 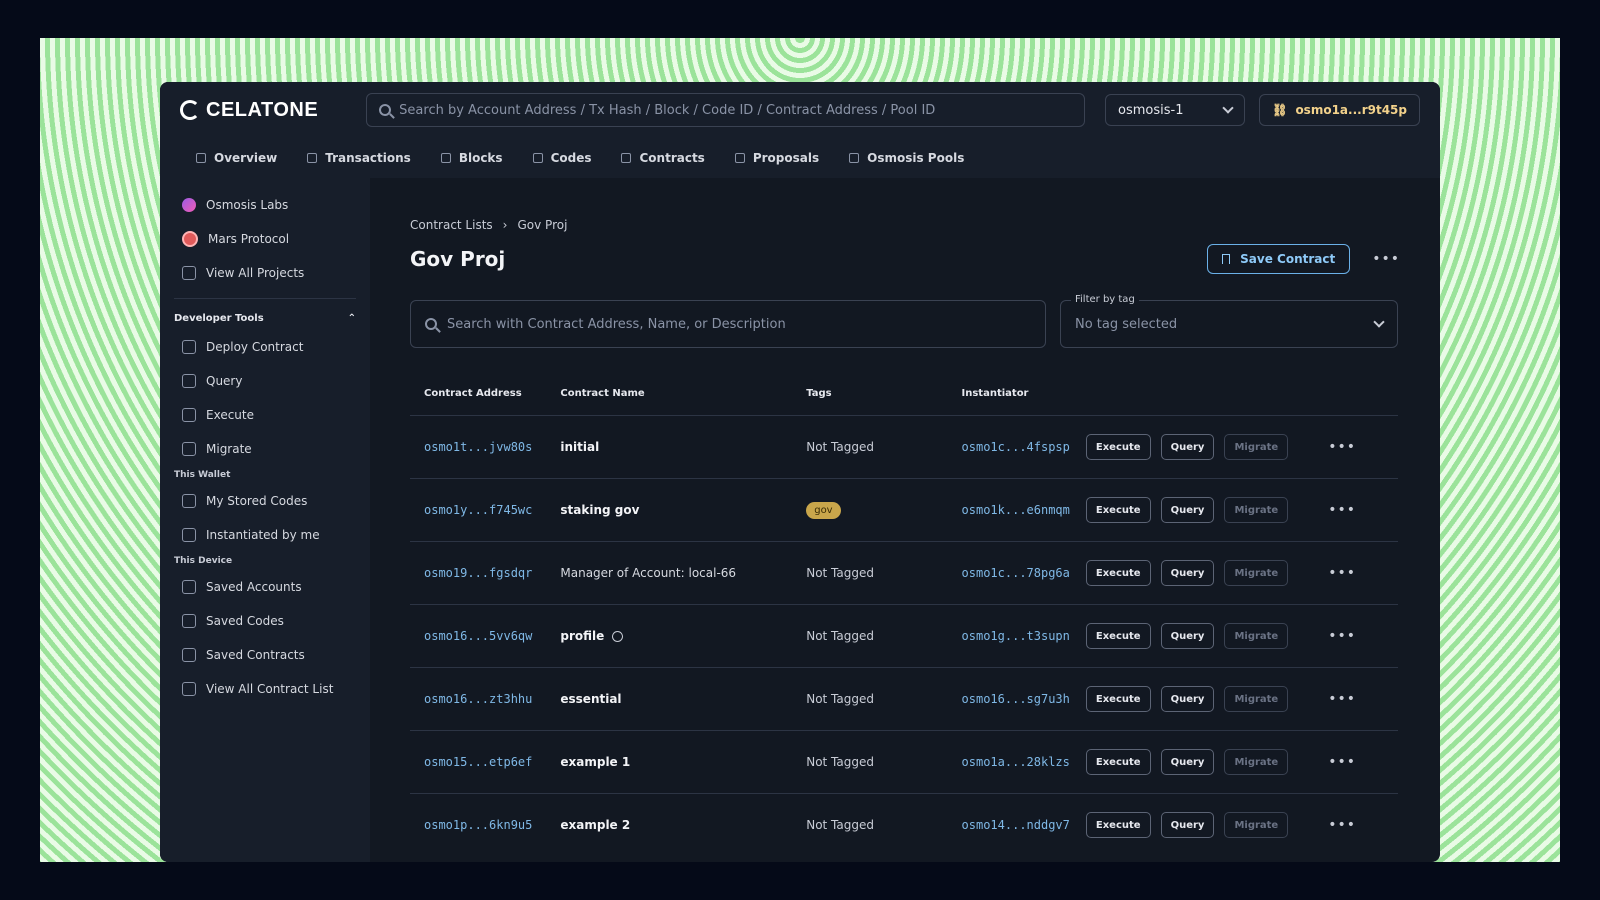 I want to click on instantiator-link: osmo1g...t3supn, so click(x=1016, y=636).